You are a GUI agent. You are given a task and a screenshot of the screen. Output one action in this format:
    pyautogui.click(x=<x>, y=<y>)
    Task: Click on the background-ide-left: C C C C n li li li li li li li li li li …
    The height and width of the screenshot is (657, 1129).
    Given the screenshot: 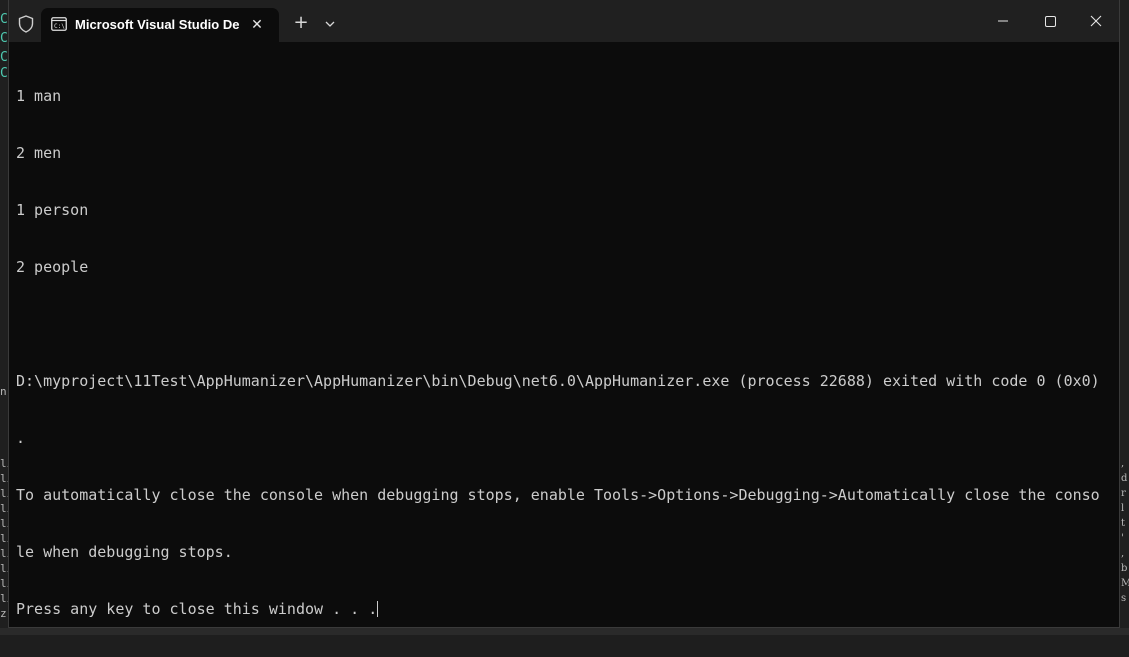 What is the action you would take?
    pyautogui.click(x=4, y=317)
    